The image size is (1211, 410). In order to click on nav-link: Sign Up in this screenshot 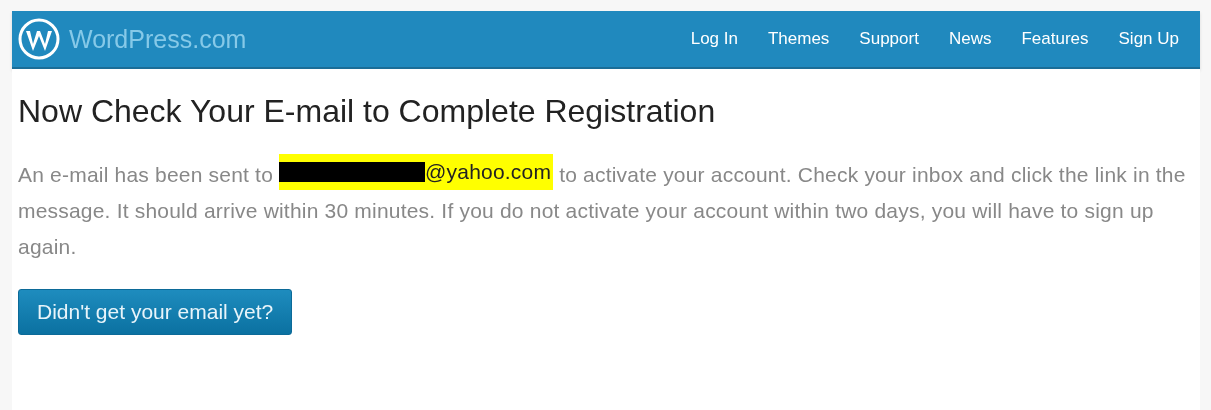, I will do `click(1148, 39)`.